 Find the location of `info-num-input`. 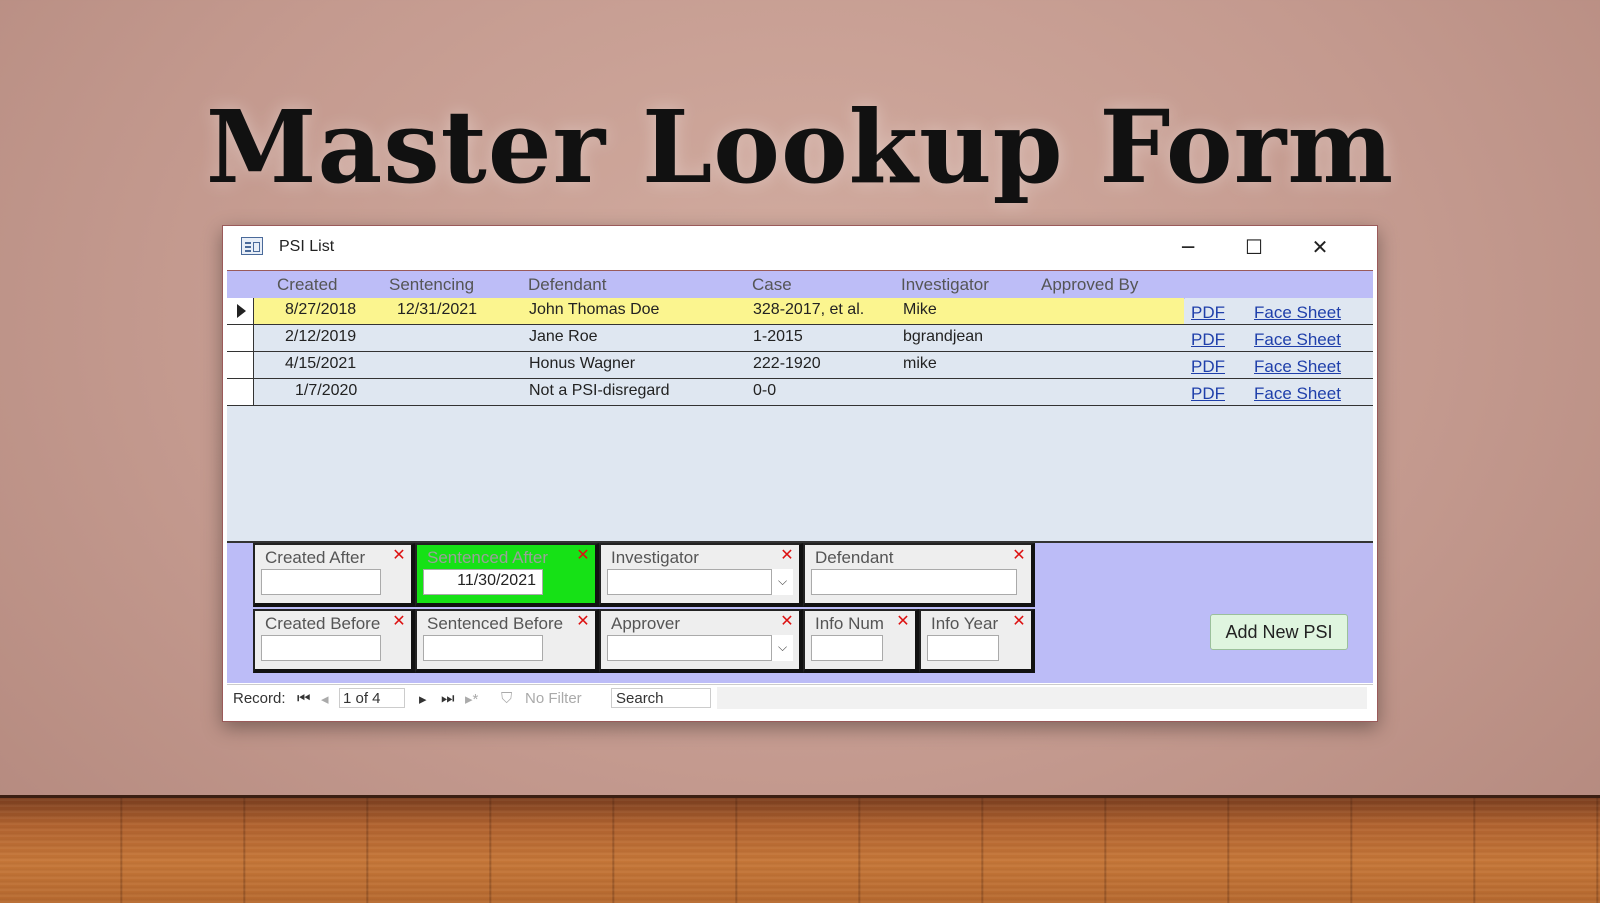

info-num-input is located at coordinates (847, 648).